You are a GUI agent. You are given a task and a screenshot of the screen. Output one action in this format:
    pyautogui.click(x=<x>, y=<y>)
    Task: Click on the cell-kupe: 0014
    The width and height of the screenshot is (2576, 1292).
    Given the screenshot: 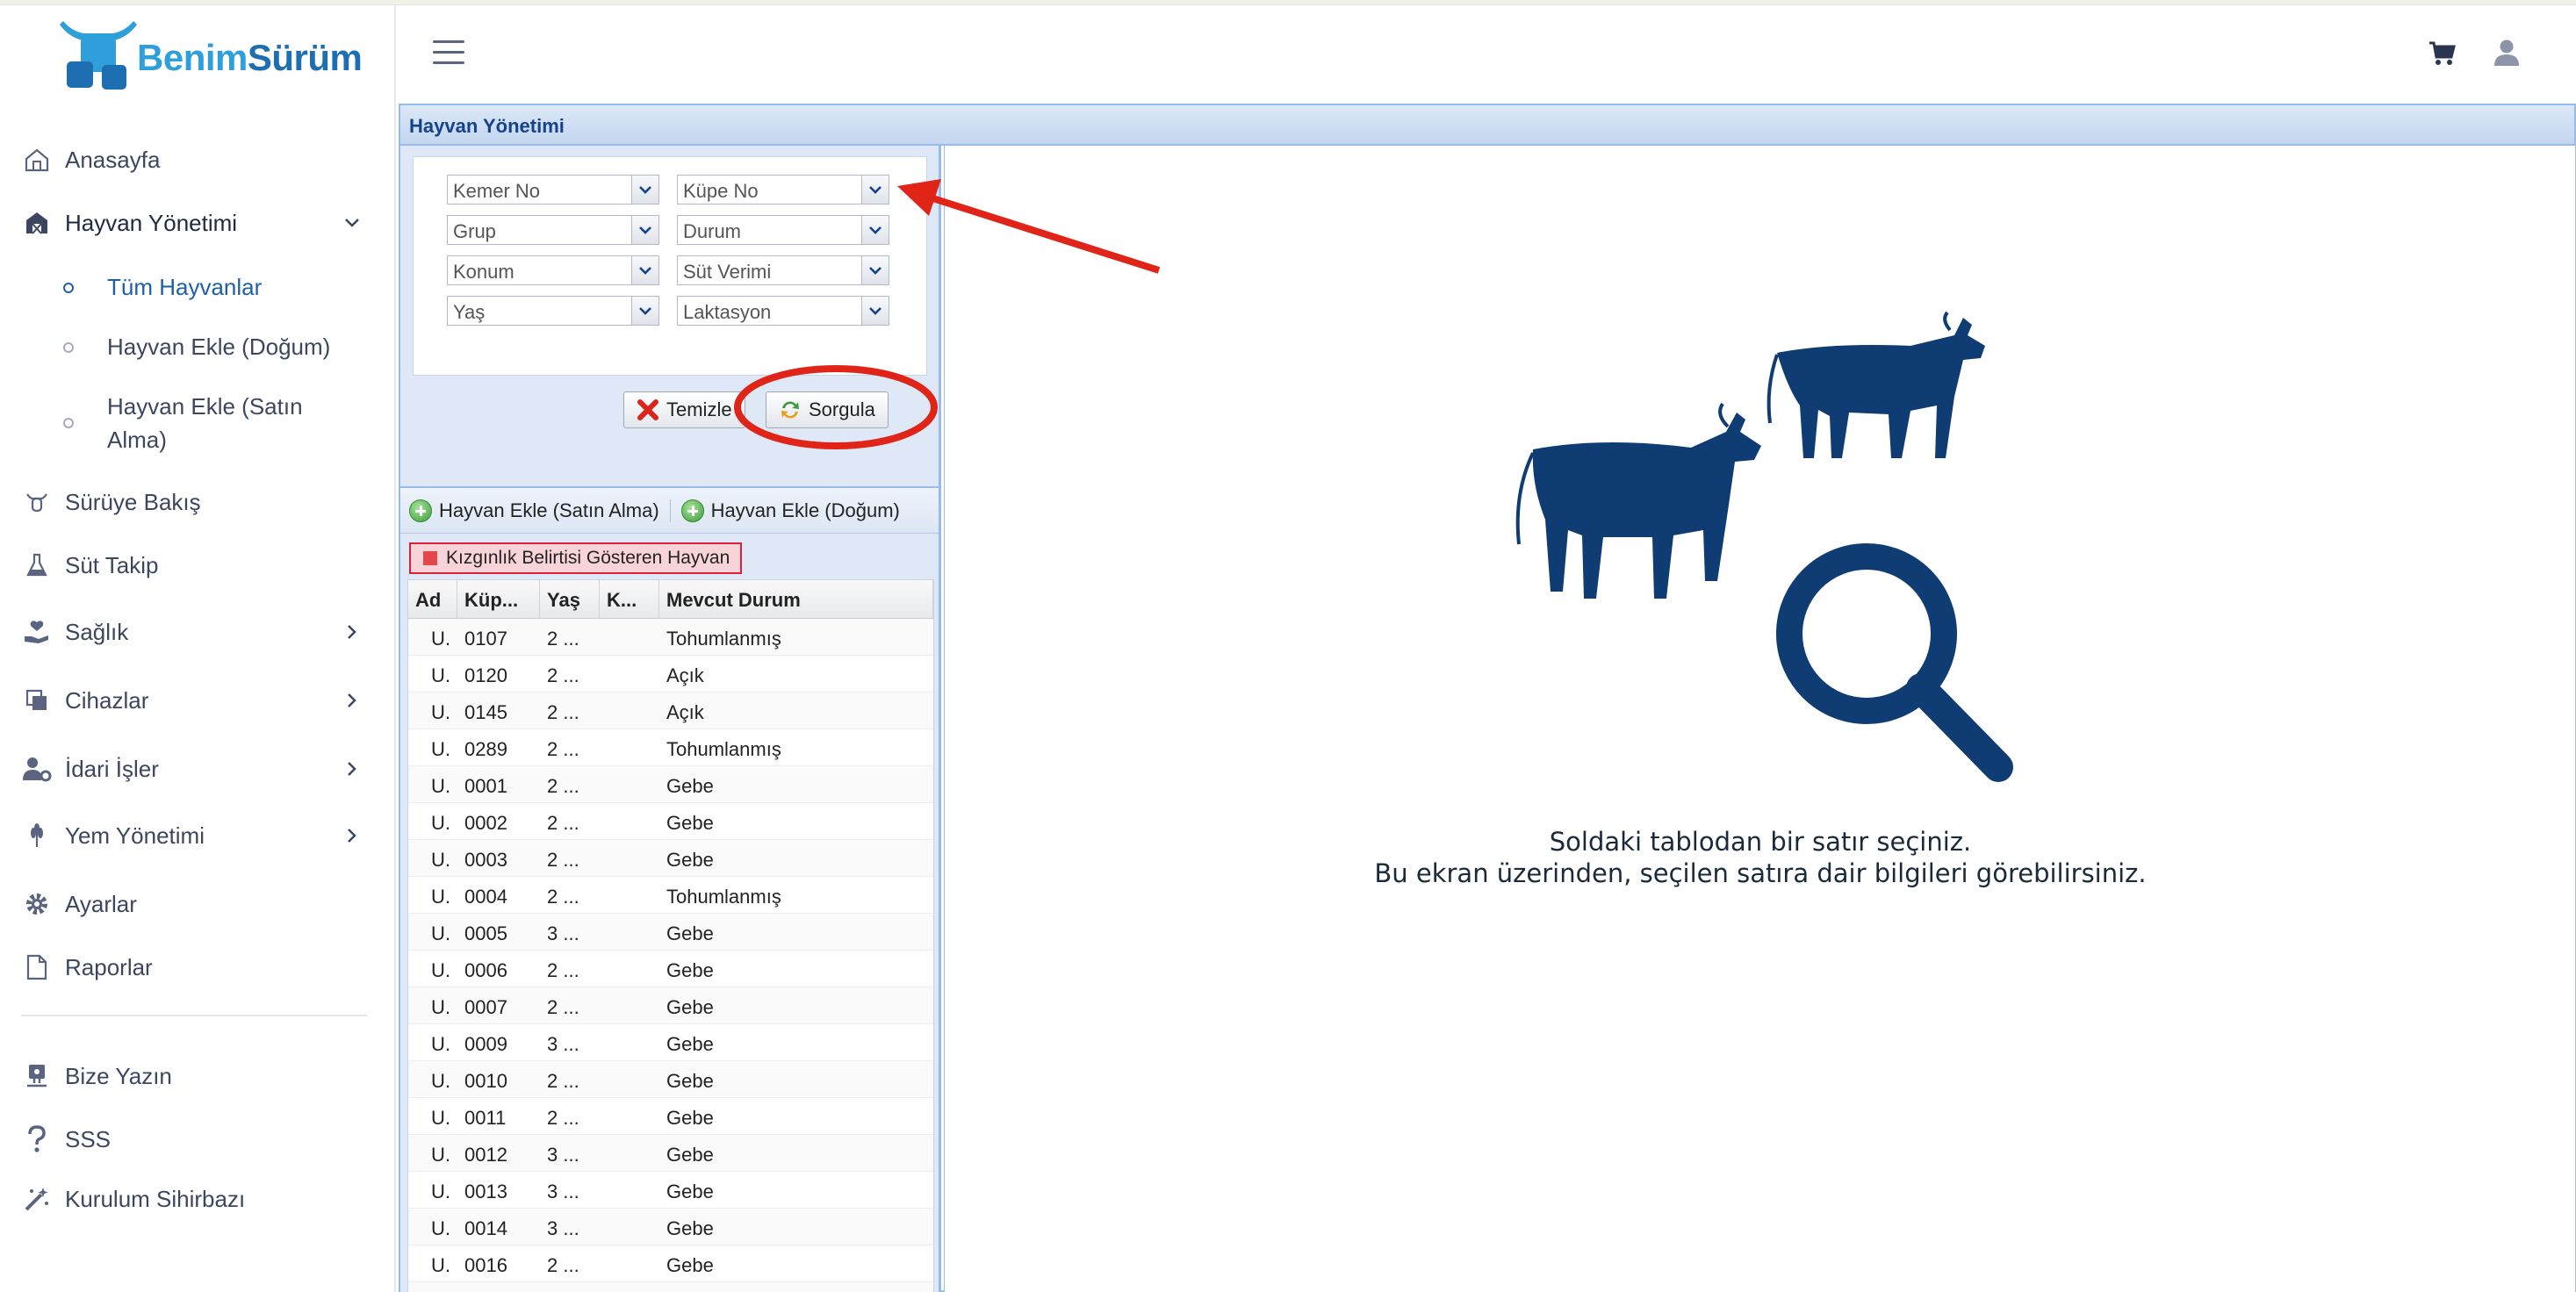 What is the action you would take?
    pyautogui.click(x=485, y=1228)
    